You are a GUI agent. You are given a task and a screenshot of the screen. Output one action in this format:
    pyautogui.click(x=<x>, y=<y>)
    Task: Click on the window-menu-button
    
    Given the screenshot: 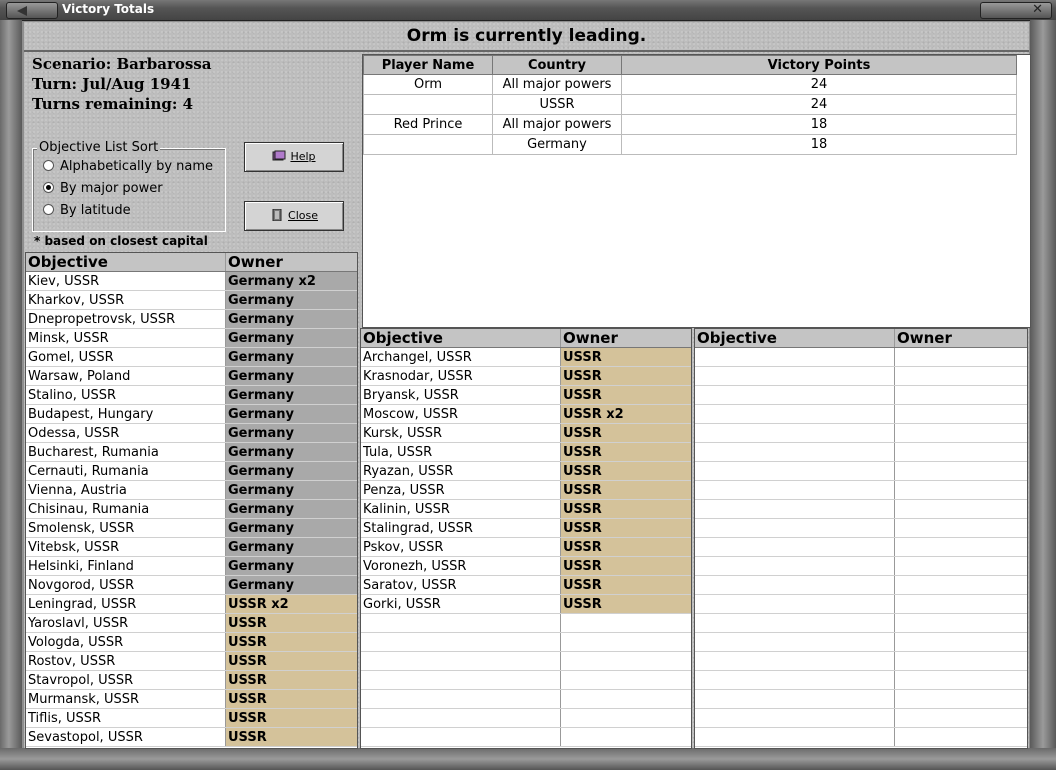 What is the action you would take?
    pyautogui.click(x=32, y=10)
    